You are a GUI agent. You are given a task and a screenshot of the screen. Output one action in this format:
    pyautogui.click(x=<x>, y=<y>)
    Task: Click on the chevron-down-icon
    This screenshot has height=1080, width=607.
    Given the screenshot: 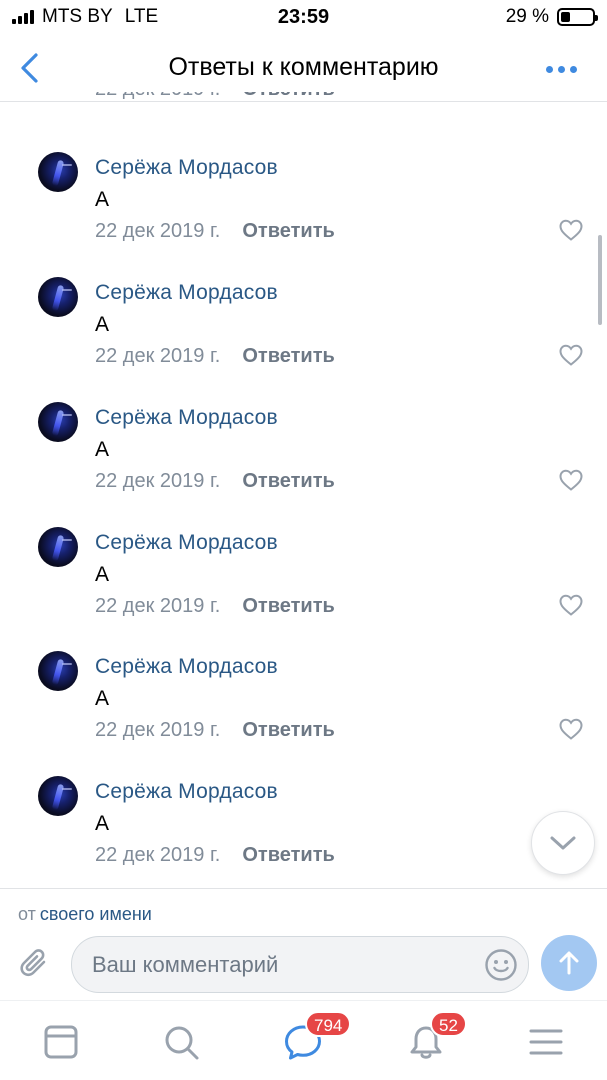 What is the action you would take?
    pyautogui.click(x=563, y=843)
    